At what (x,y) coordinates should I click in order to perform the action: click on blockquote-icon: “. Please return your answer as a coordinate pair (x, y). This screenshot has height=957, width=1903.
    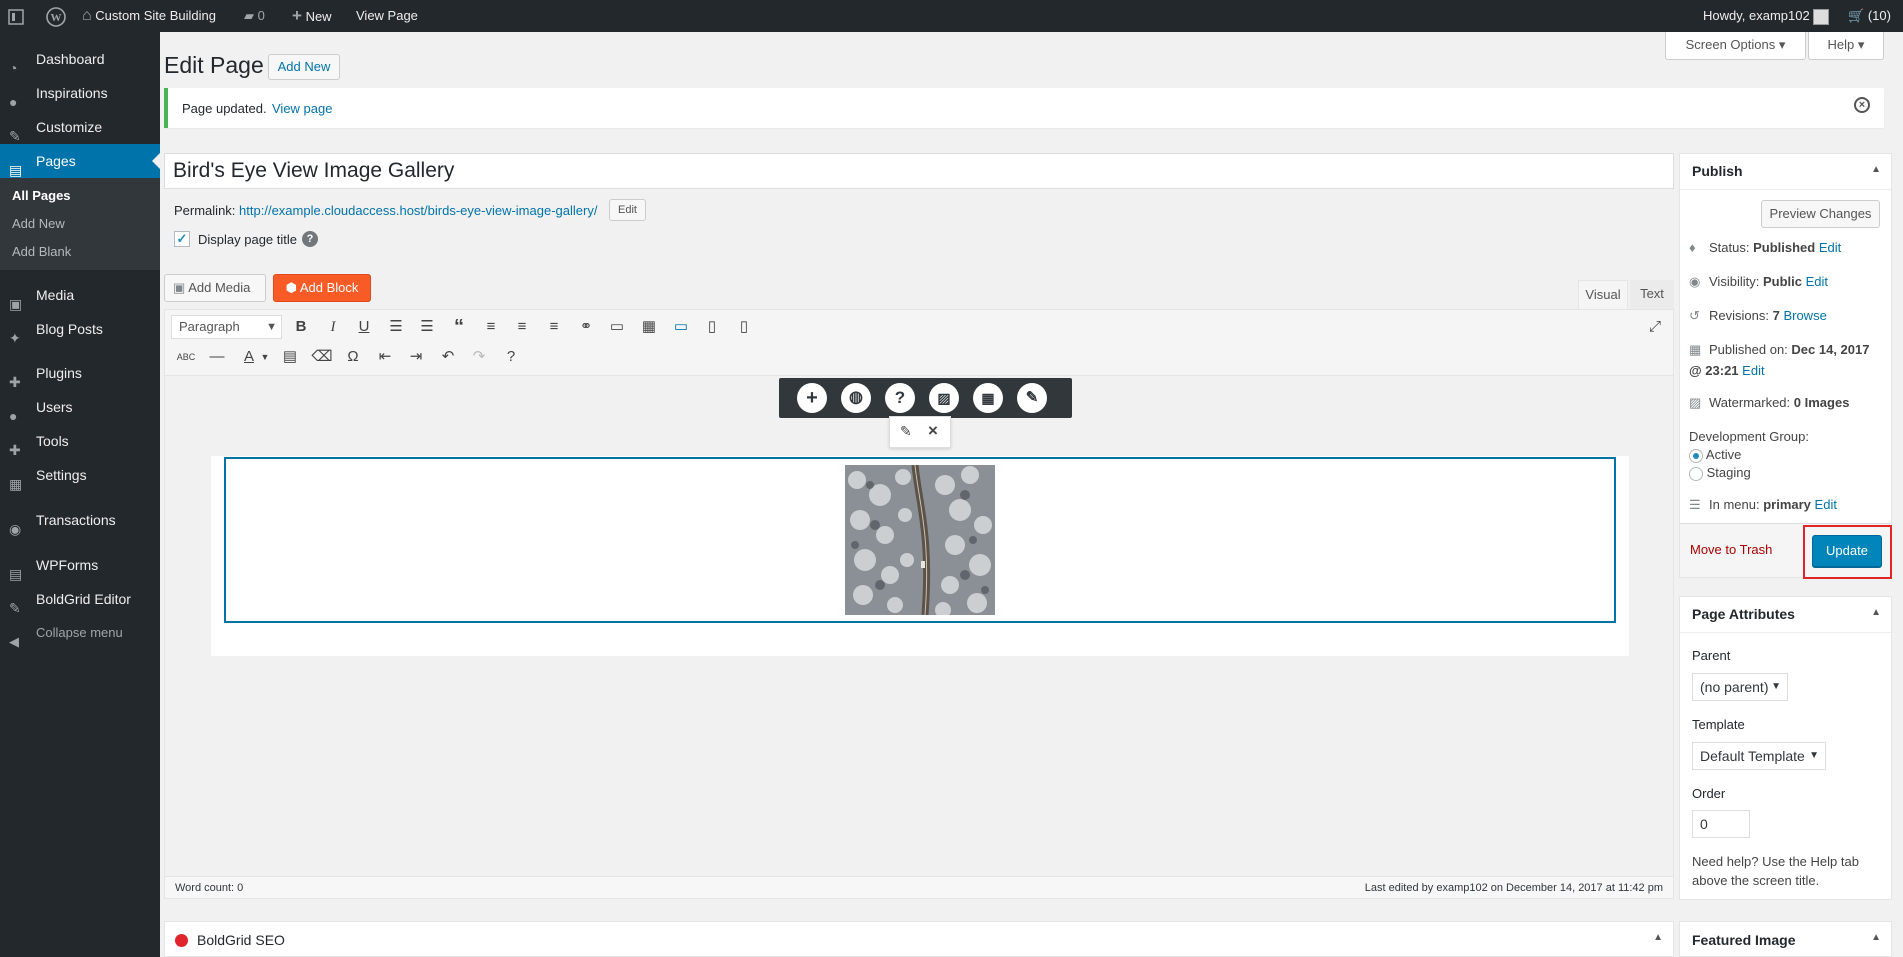
    Looking at the image, I should click on (459, 327).